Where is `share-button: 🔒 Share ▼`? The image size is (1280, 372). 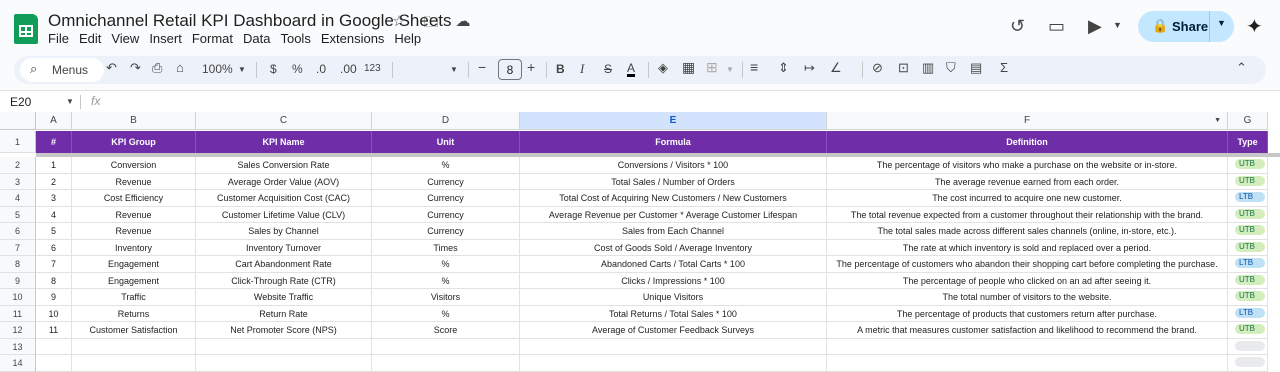 share-button: 🔒 Share ▼ is located at coordinates (1186, 26).